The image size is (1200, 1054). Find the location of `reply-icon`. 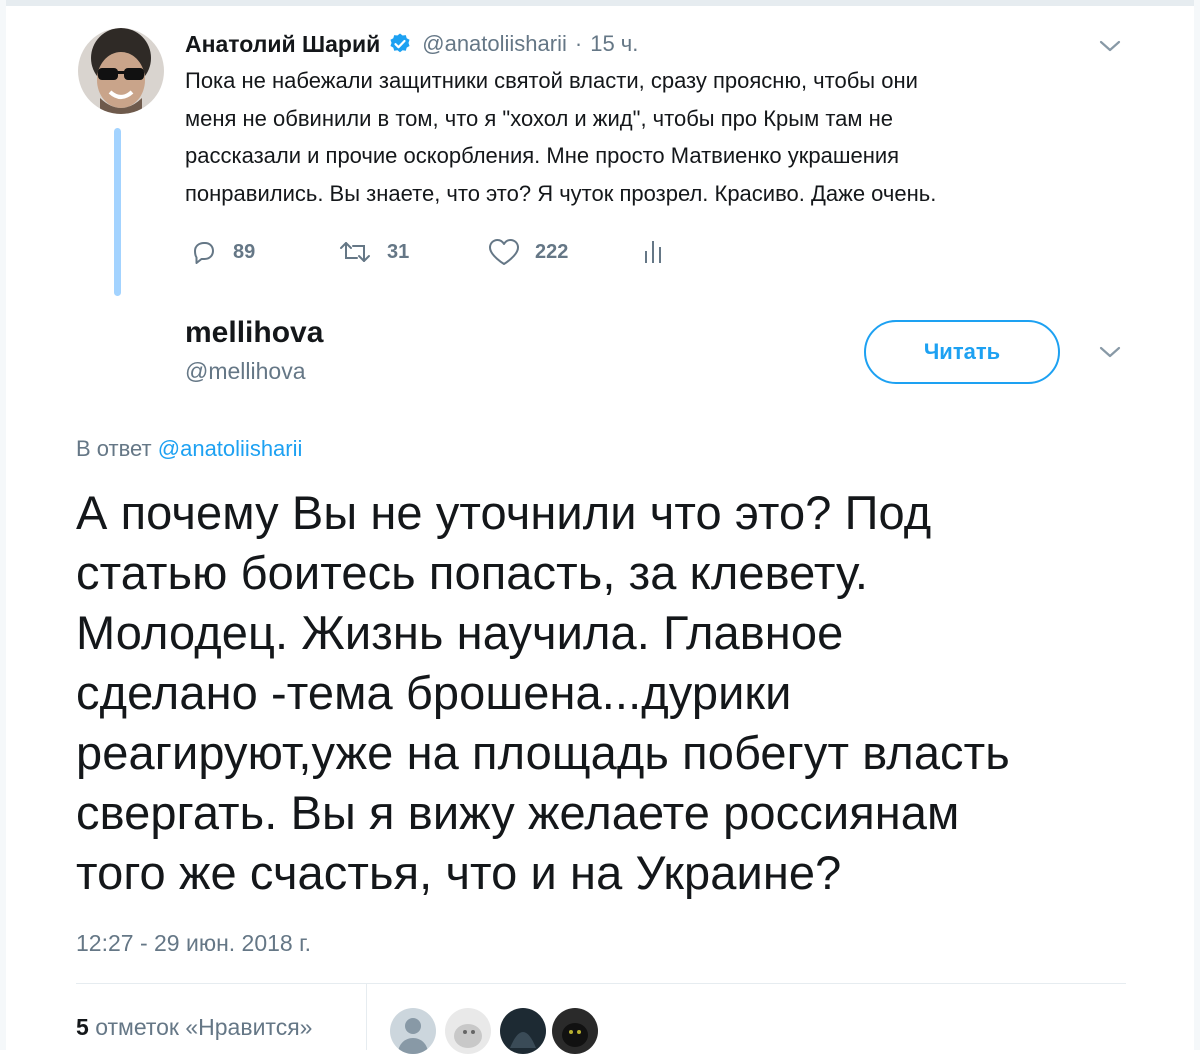

reply-icon is located at coordinates (204, 253).